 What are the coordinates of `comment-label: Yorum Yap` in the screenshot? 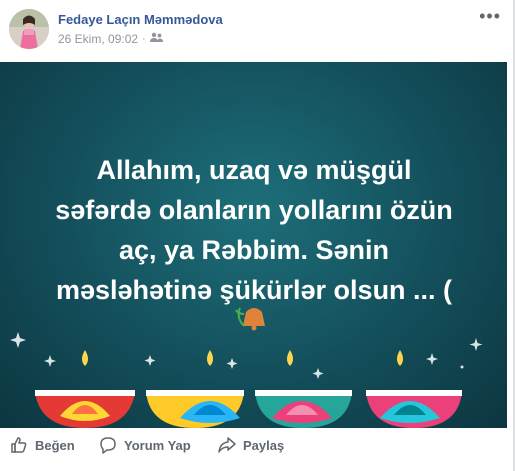 It's located at (157, 445).